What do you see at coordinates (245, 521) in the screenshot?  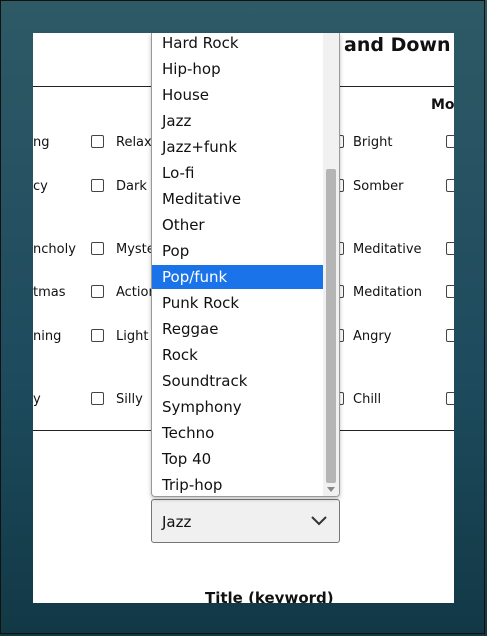 I see `genre-select: Jazz` at bounding box center [245, 521].